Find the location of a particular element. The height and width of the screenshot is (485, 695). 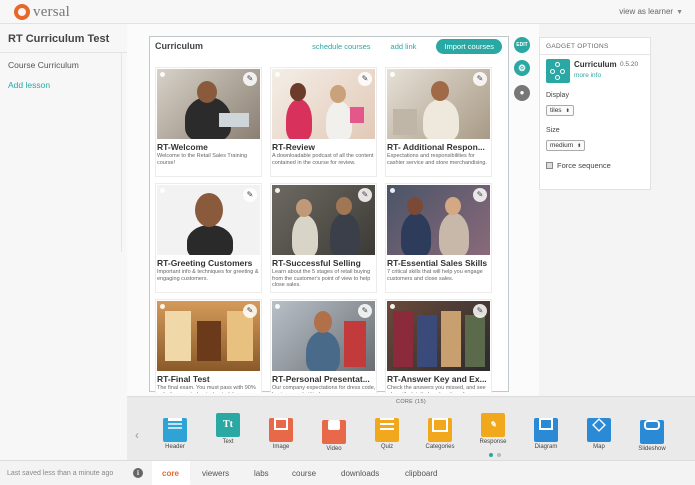

diagram-icon is located at coordinates (546, 430).